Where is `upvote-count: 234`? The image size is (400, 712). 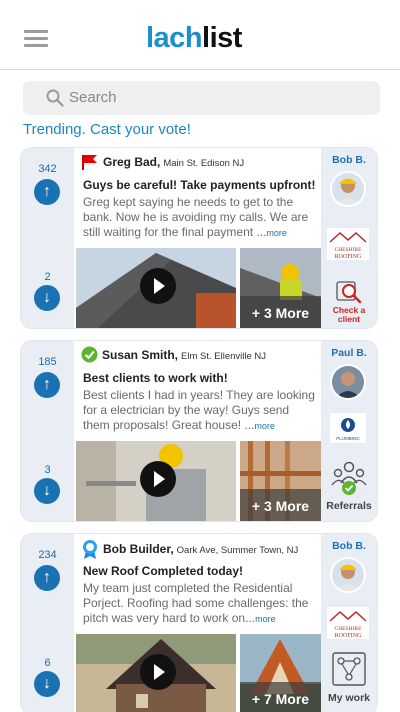
upvote-count: 234 is located at coordinates (47, 555).